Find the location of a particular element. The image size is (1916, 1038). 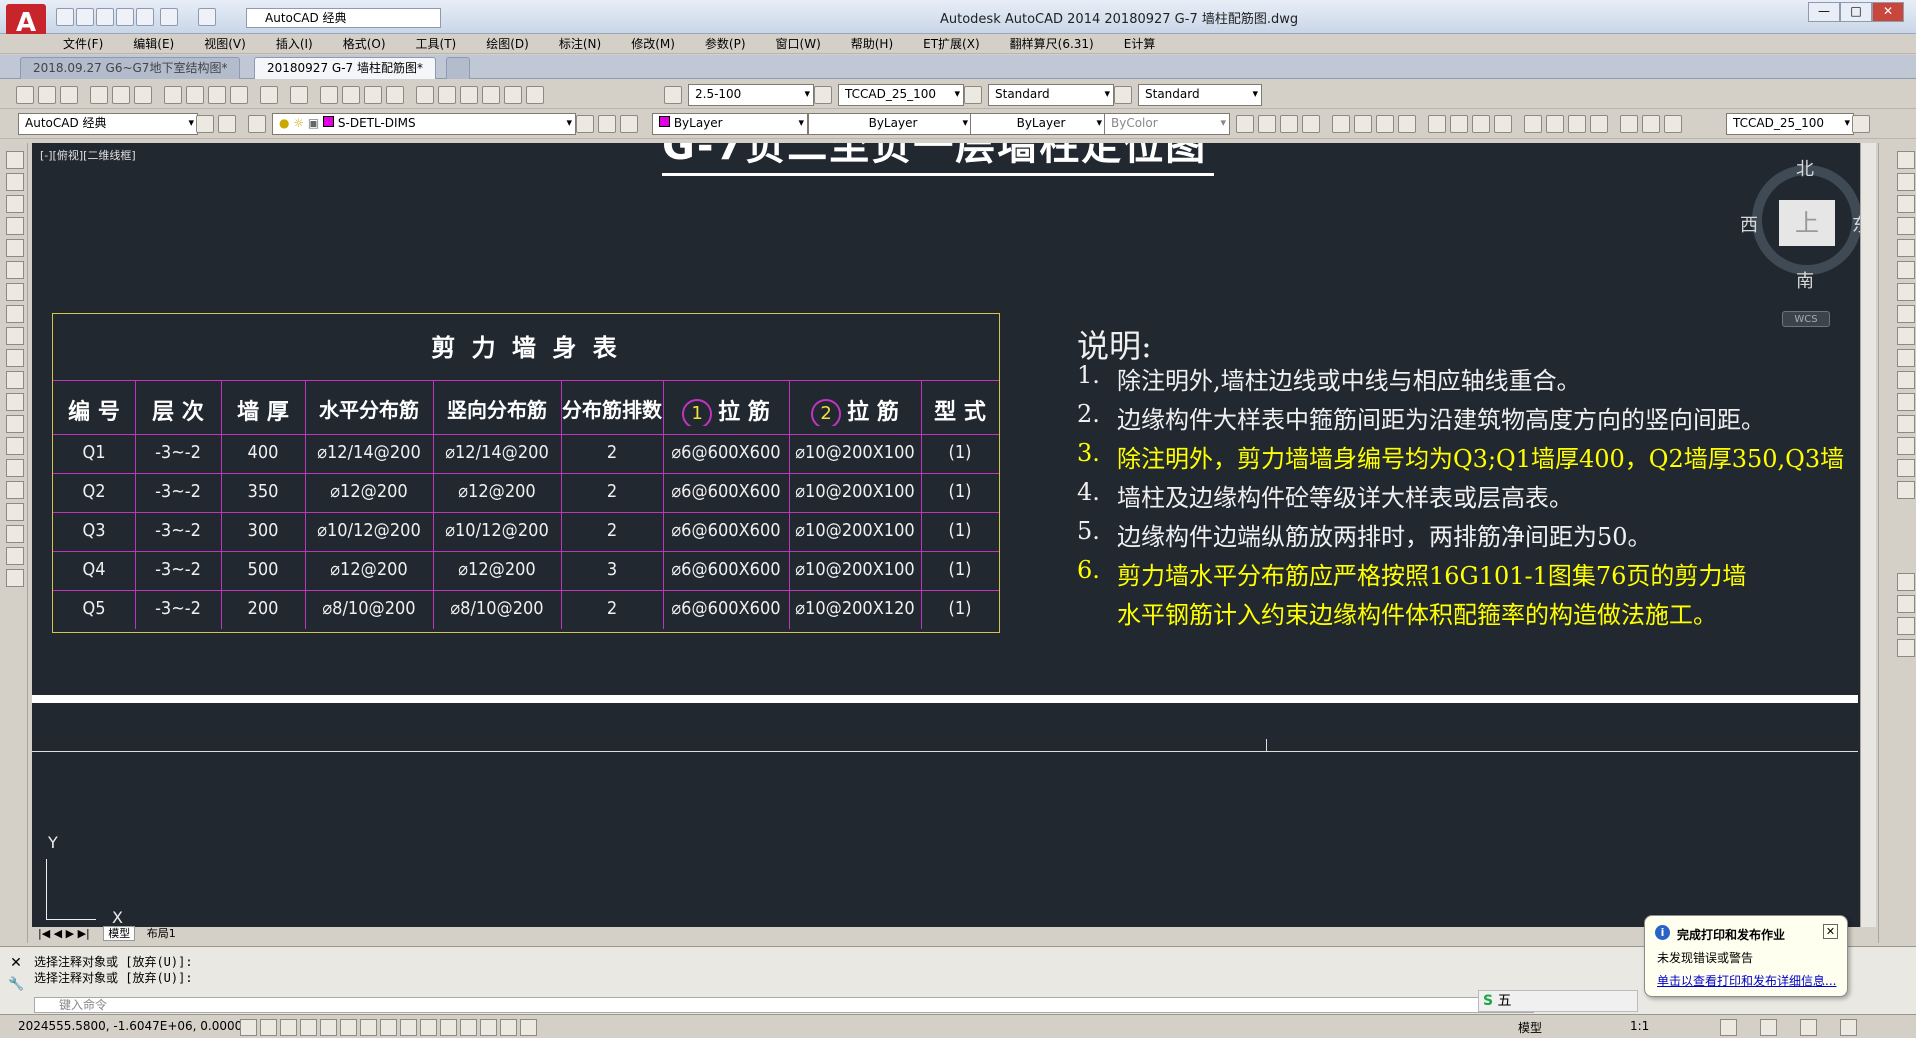

menu-item: 翻样算尺(6.31) is located at coordinates (1052, 44).